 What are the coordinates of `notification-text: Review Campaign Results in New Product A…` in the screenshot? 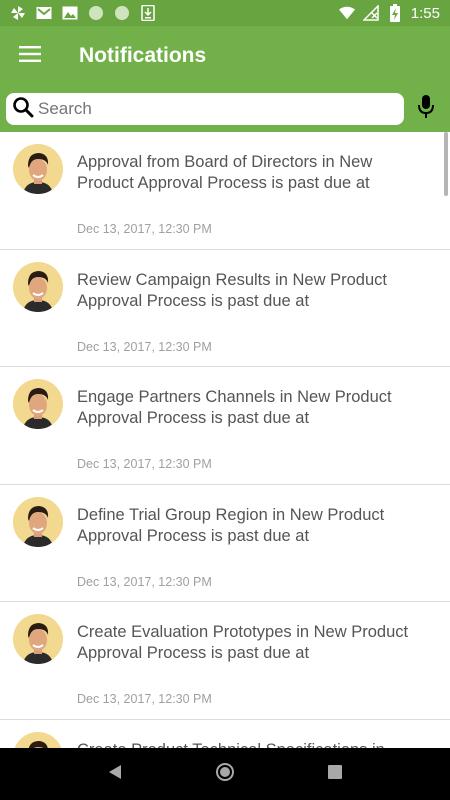 It's located at (232, 290).